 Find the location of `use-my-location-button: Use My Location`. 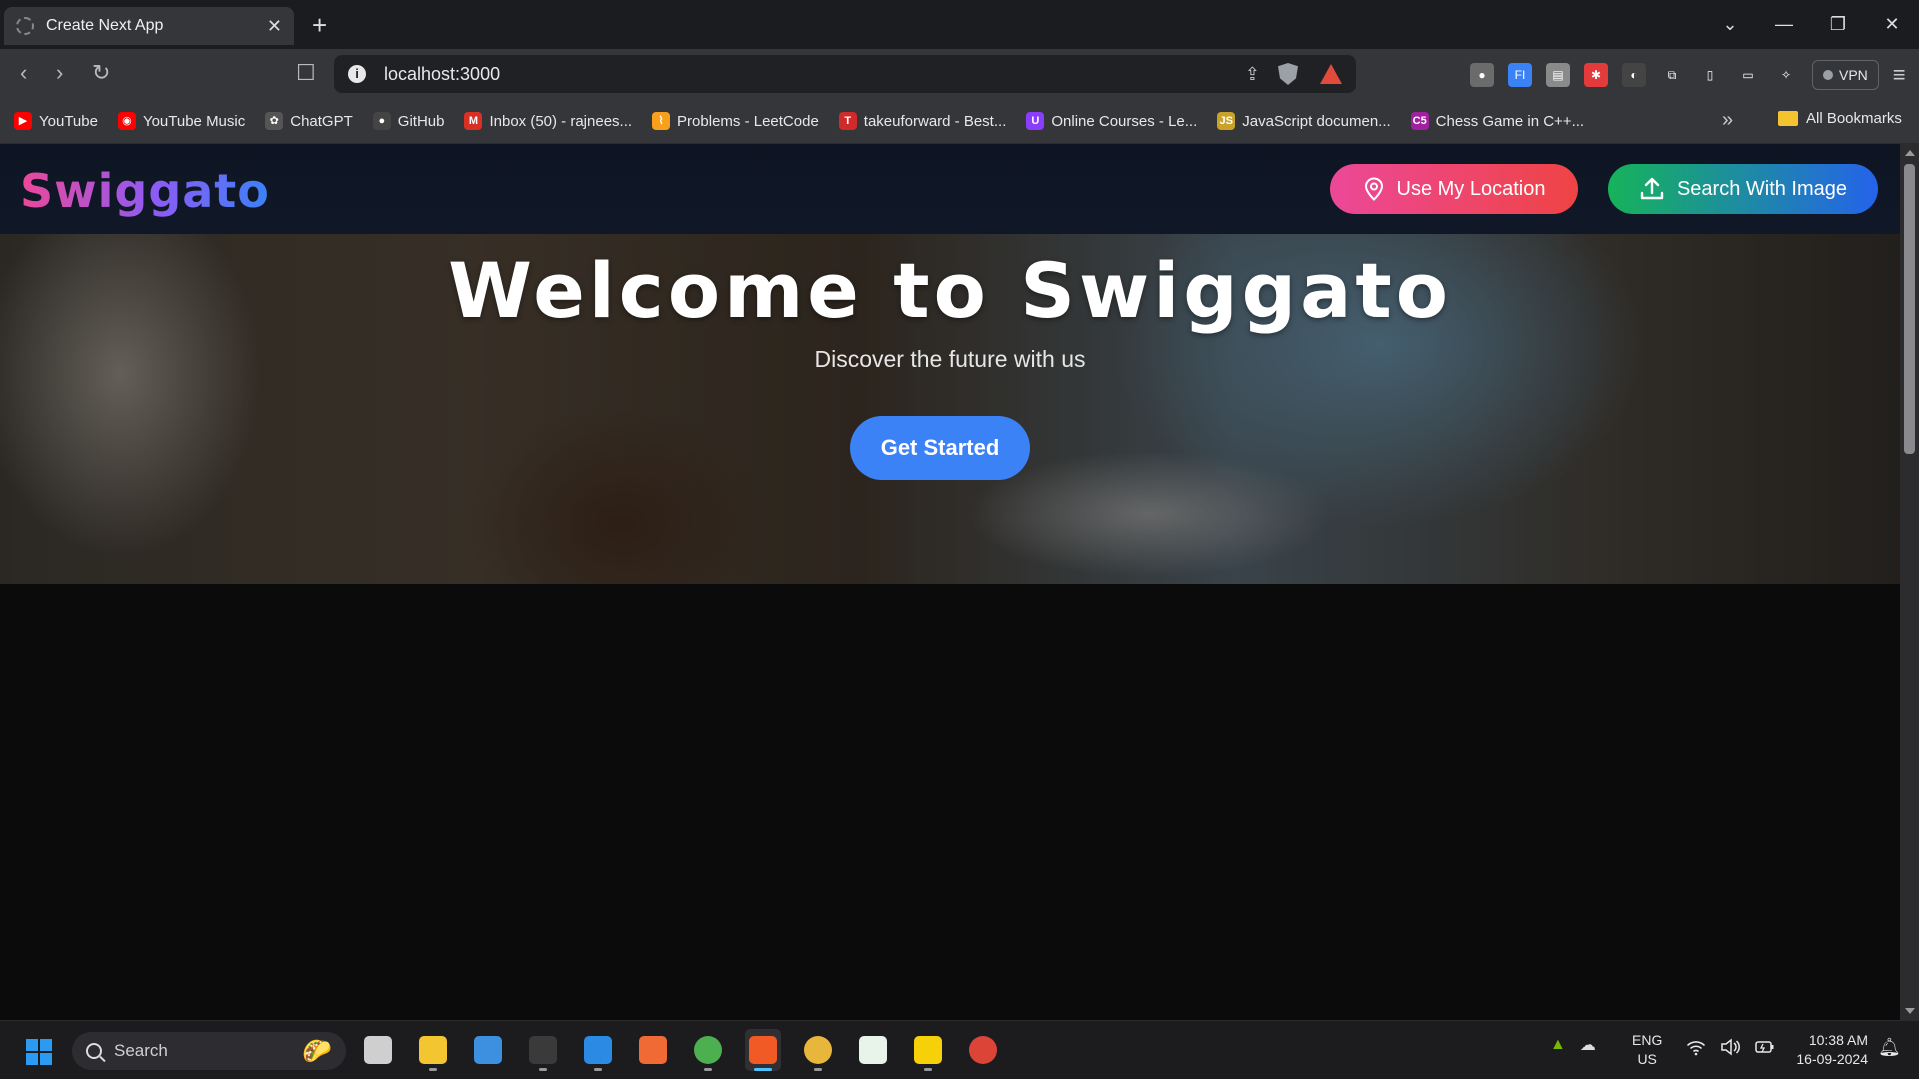

use-my-location-button: Use My Location is located at coordinates (1454, 189).